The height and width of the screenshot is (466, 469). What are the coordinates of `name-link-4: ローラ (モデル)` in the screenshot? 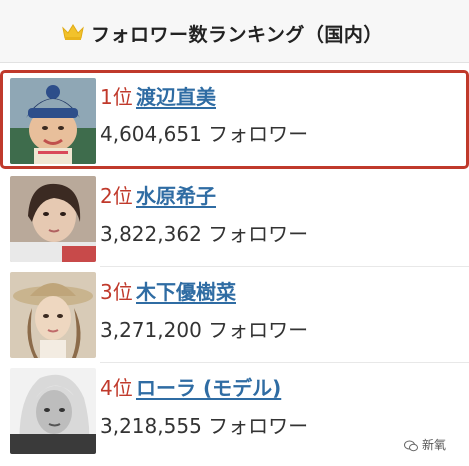 It's located at (208, 386).